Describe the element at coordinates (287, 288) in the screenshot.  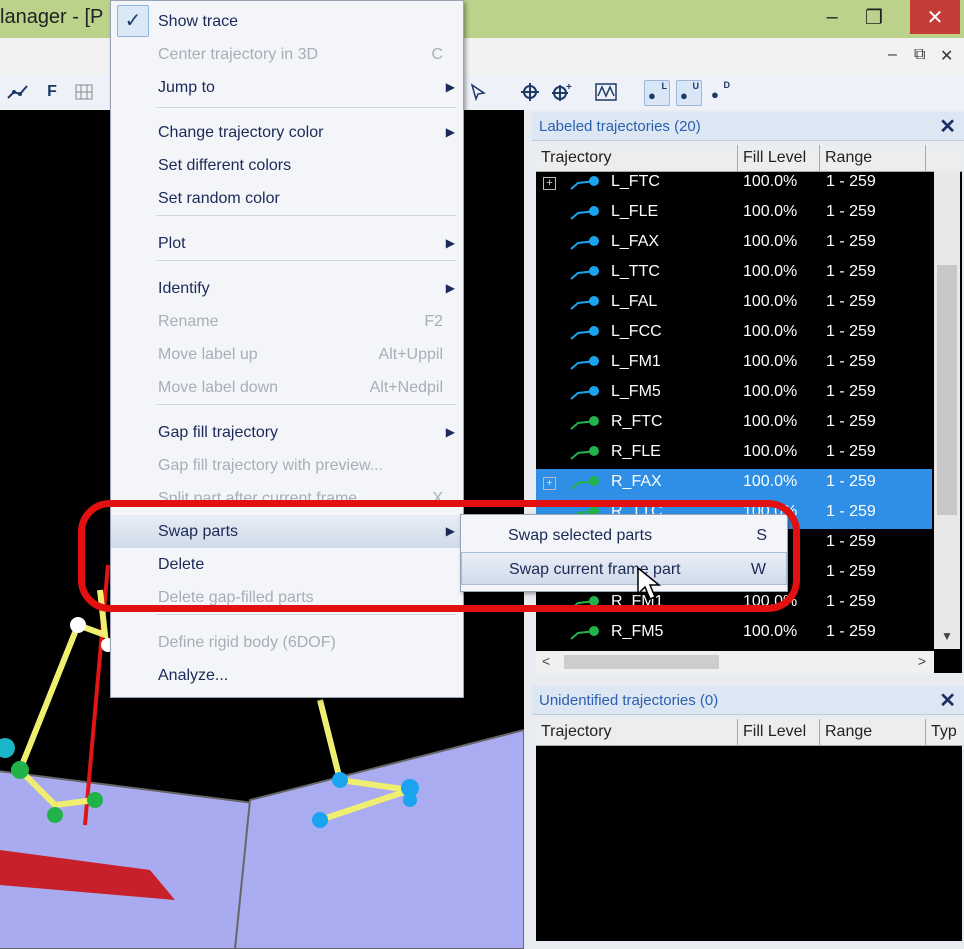
I see `menu-item-identify: Identify ▶` at that location.